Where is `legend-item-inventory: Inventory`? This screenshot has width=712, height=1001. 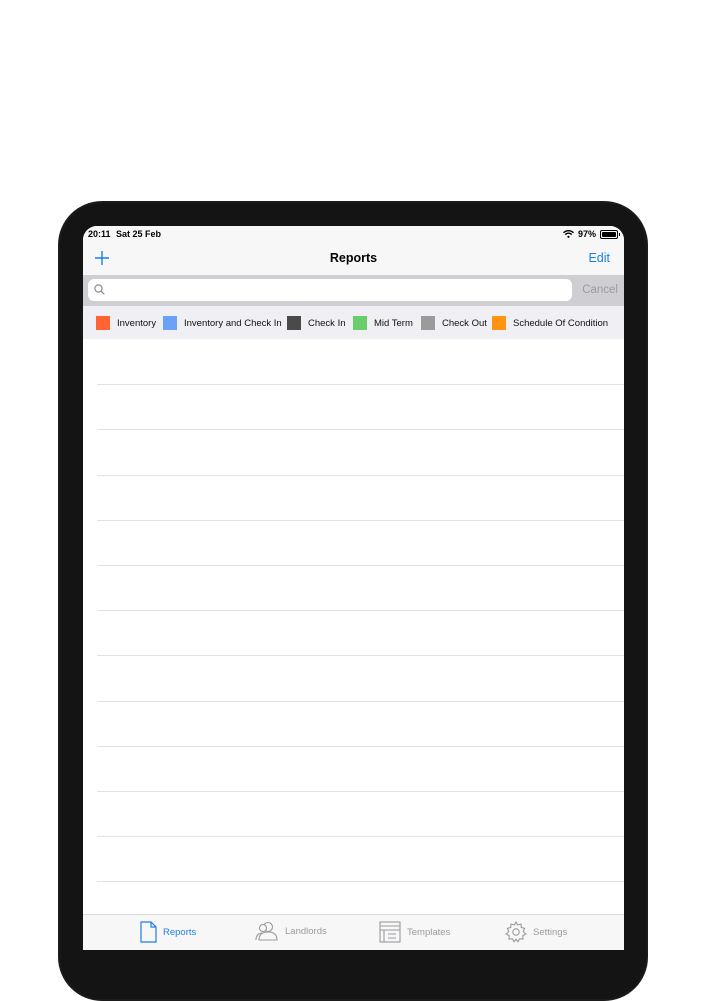
legend-item-inventory: Inventory is located at coordinates (126, 323).